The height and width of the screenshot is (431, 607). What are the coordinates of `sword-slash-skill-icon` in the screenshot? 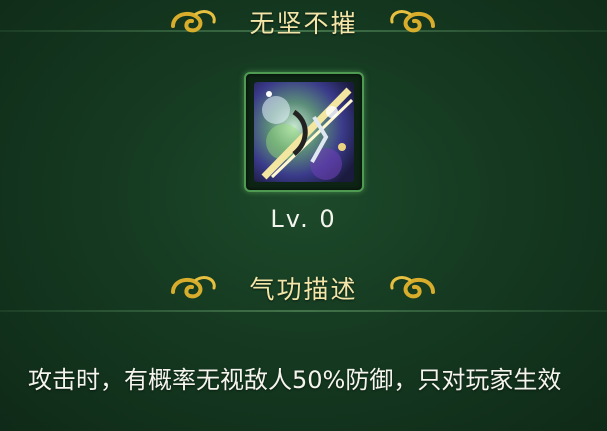 It's located at (304, 132).